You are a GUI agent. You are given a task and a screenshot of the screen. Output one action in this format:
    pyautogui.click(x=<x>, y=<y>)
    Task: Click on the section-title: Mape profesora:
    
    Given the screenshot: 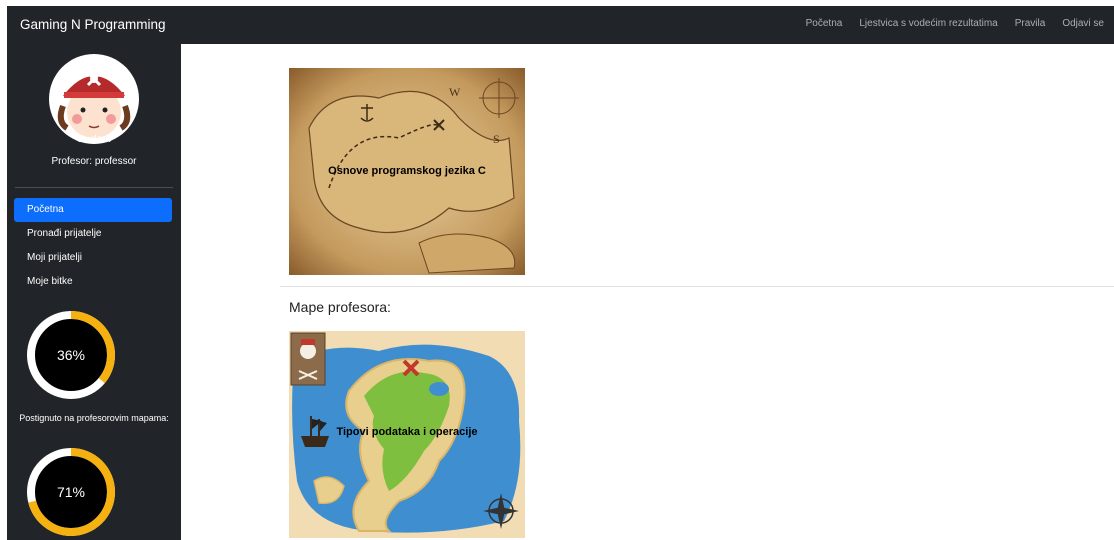 What is the action you would take?
    pyautogui.click(x=340, y=307)
    